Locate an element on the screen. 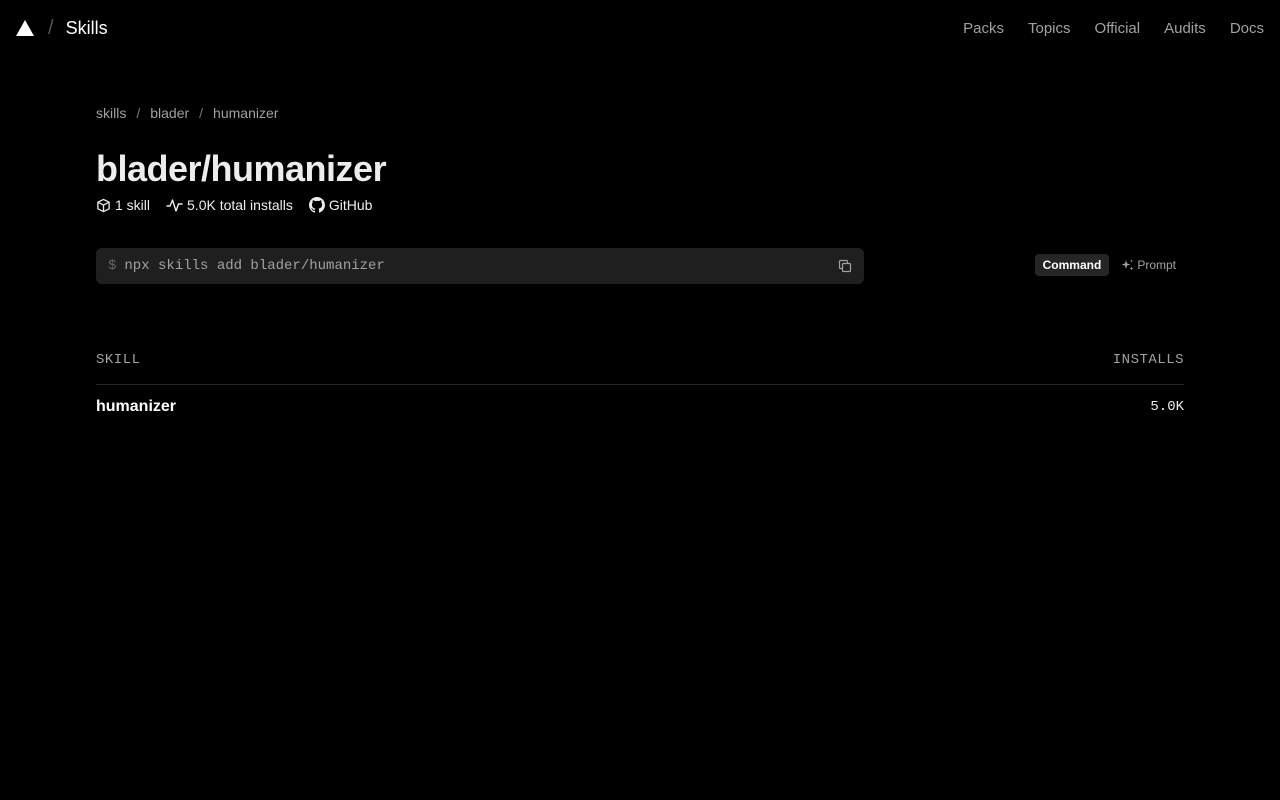 This screenshot has height=800, width=1280. install-command-box: $ npx skills add blader/humanizer is located at coordinates (480, 266).